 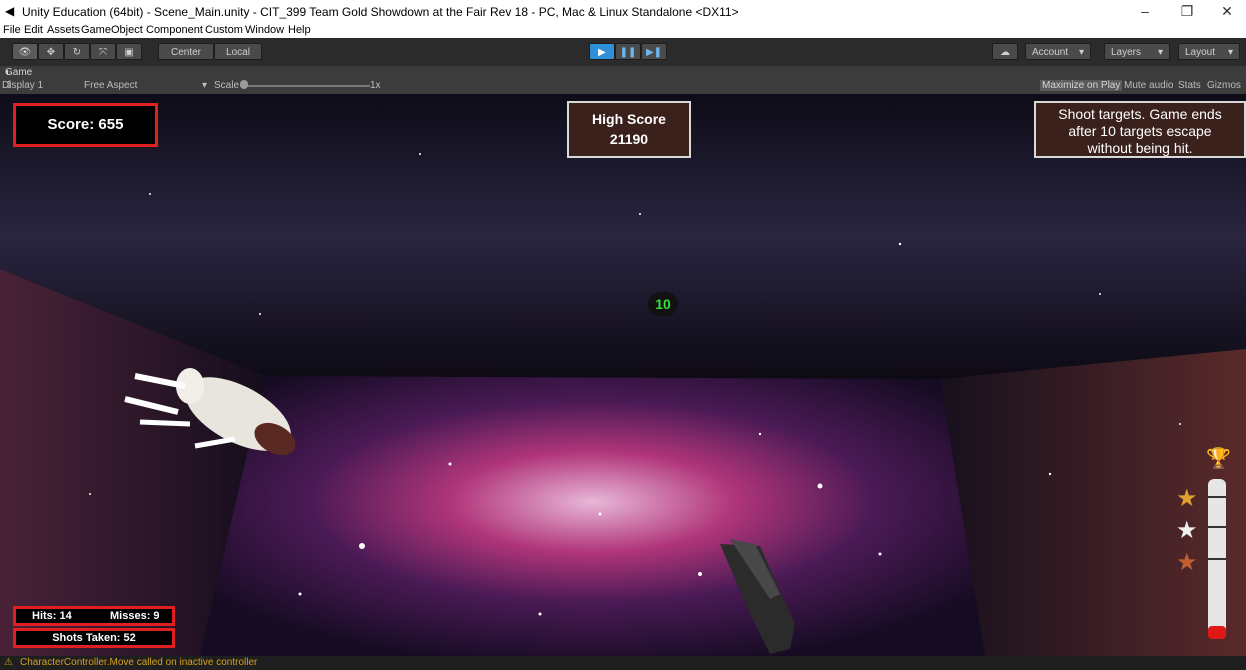 I want to click on high-score-label: High Score, so click(x=629, y=119).